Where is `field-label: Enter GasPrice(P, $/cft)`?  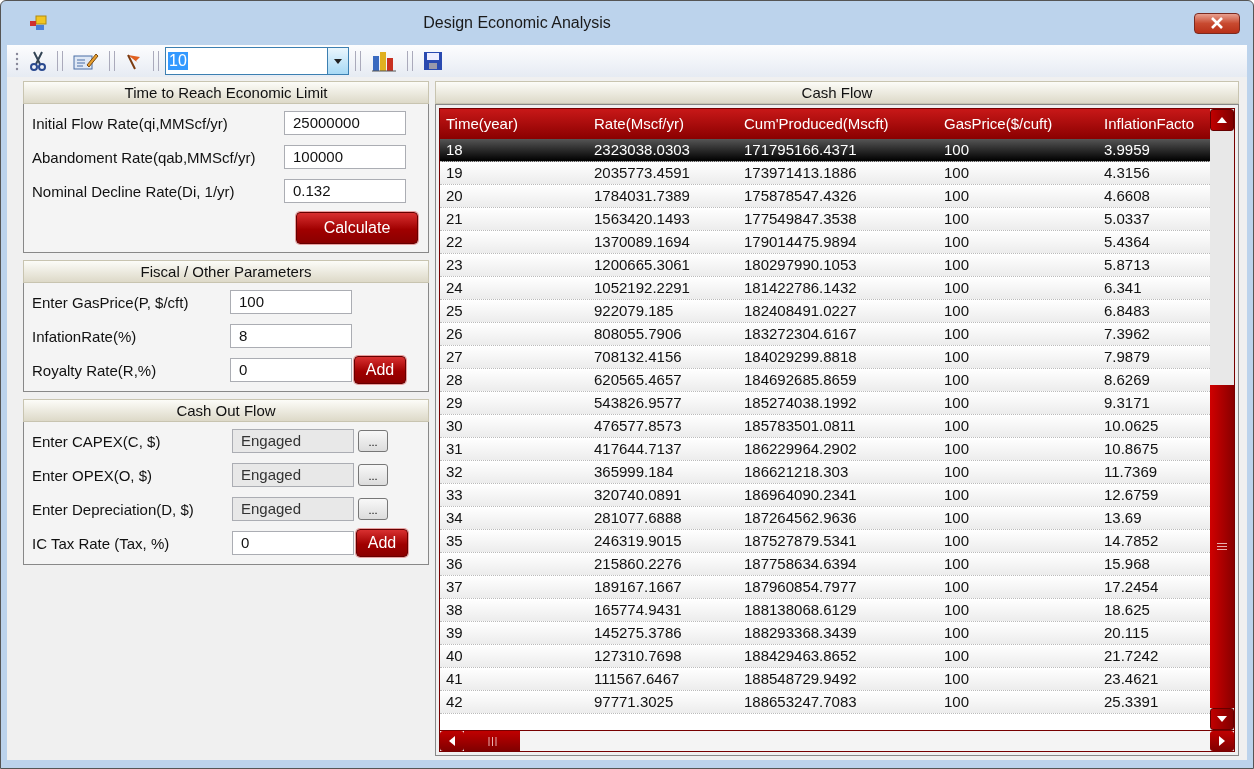 field-label: Enter GasPrice(P, $/cft) is located at coordinates (111, 302).